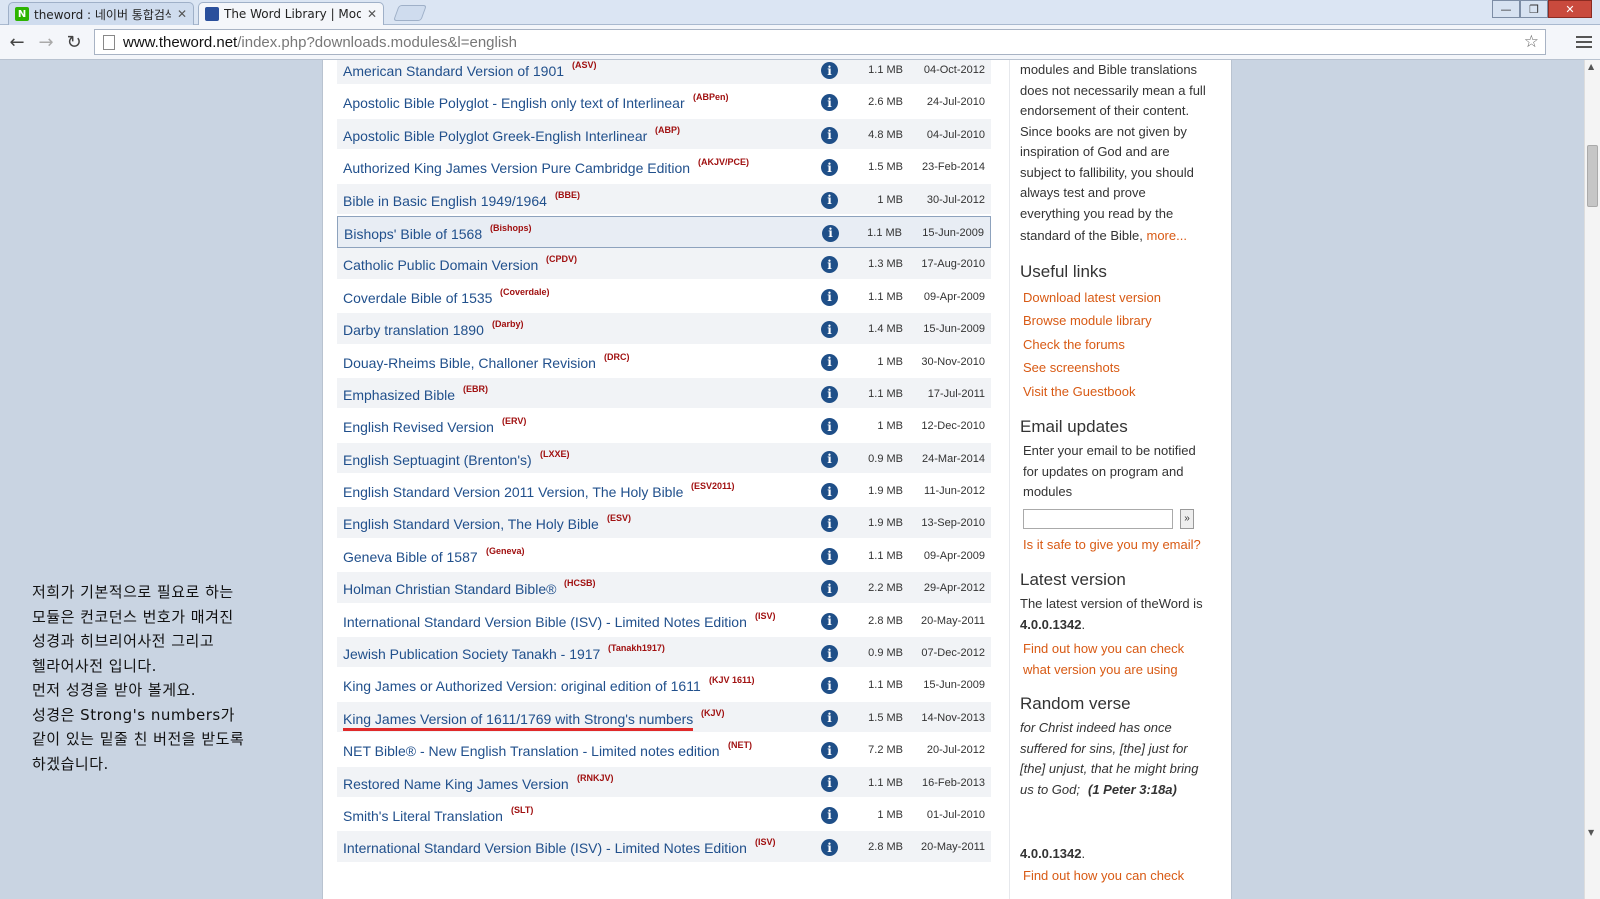 The image size is (1600, 899). What do you see at coordinates (469, 363) in the screenshot?
I see `module-name-link: Douay-Rheims Bible, Challoner Revision` at bounding box center [469, 363].